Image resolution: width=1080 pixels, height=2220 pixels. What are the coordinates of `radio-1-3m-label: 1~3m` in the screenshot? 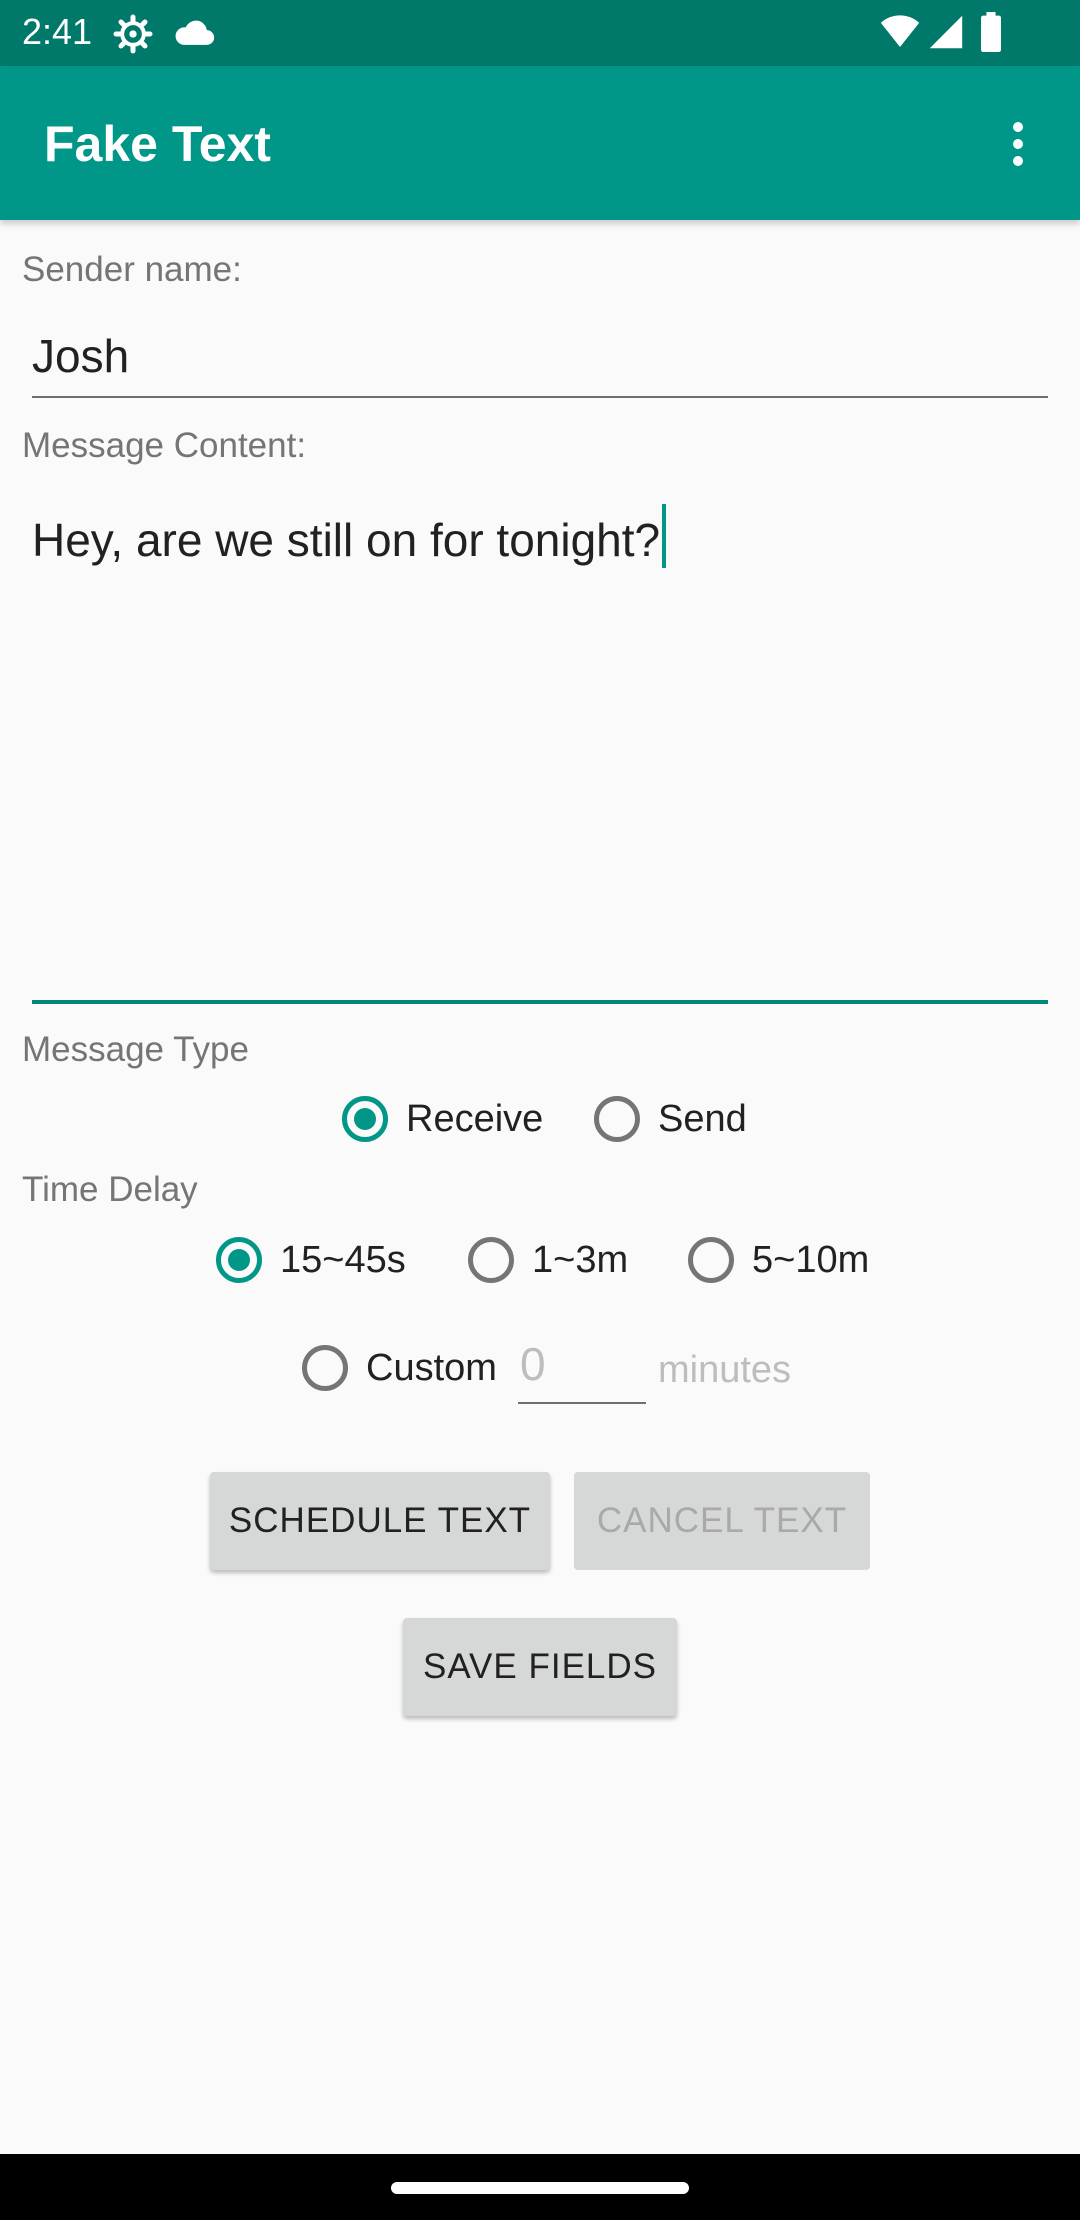 It's located at (580, 1259).